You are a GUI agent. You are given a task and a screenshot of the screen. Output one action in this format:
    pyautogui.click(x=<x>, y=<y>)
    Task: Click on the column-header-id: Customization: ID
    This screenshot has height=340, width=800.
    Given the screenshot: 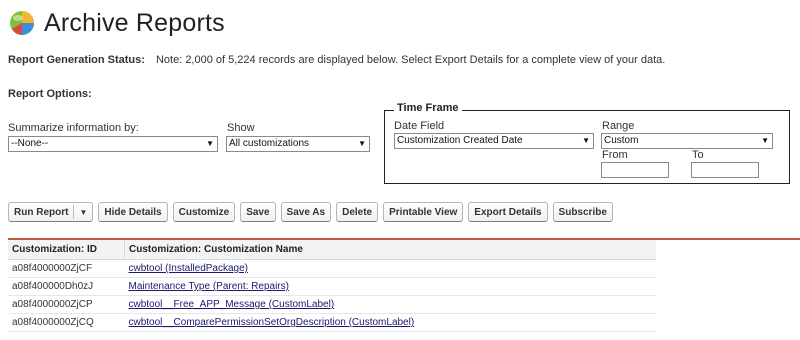 What is the action you would take?
    pyautogui.click(x=66, y=250)
    